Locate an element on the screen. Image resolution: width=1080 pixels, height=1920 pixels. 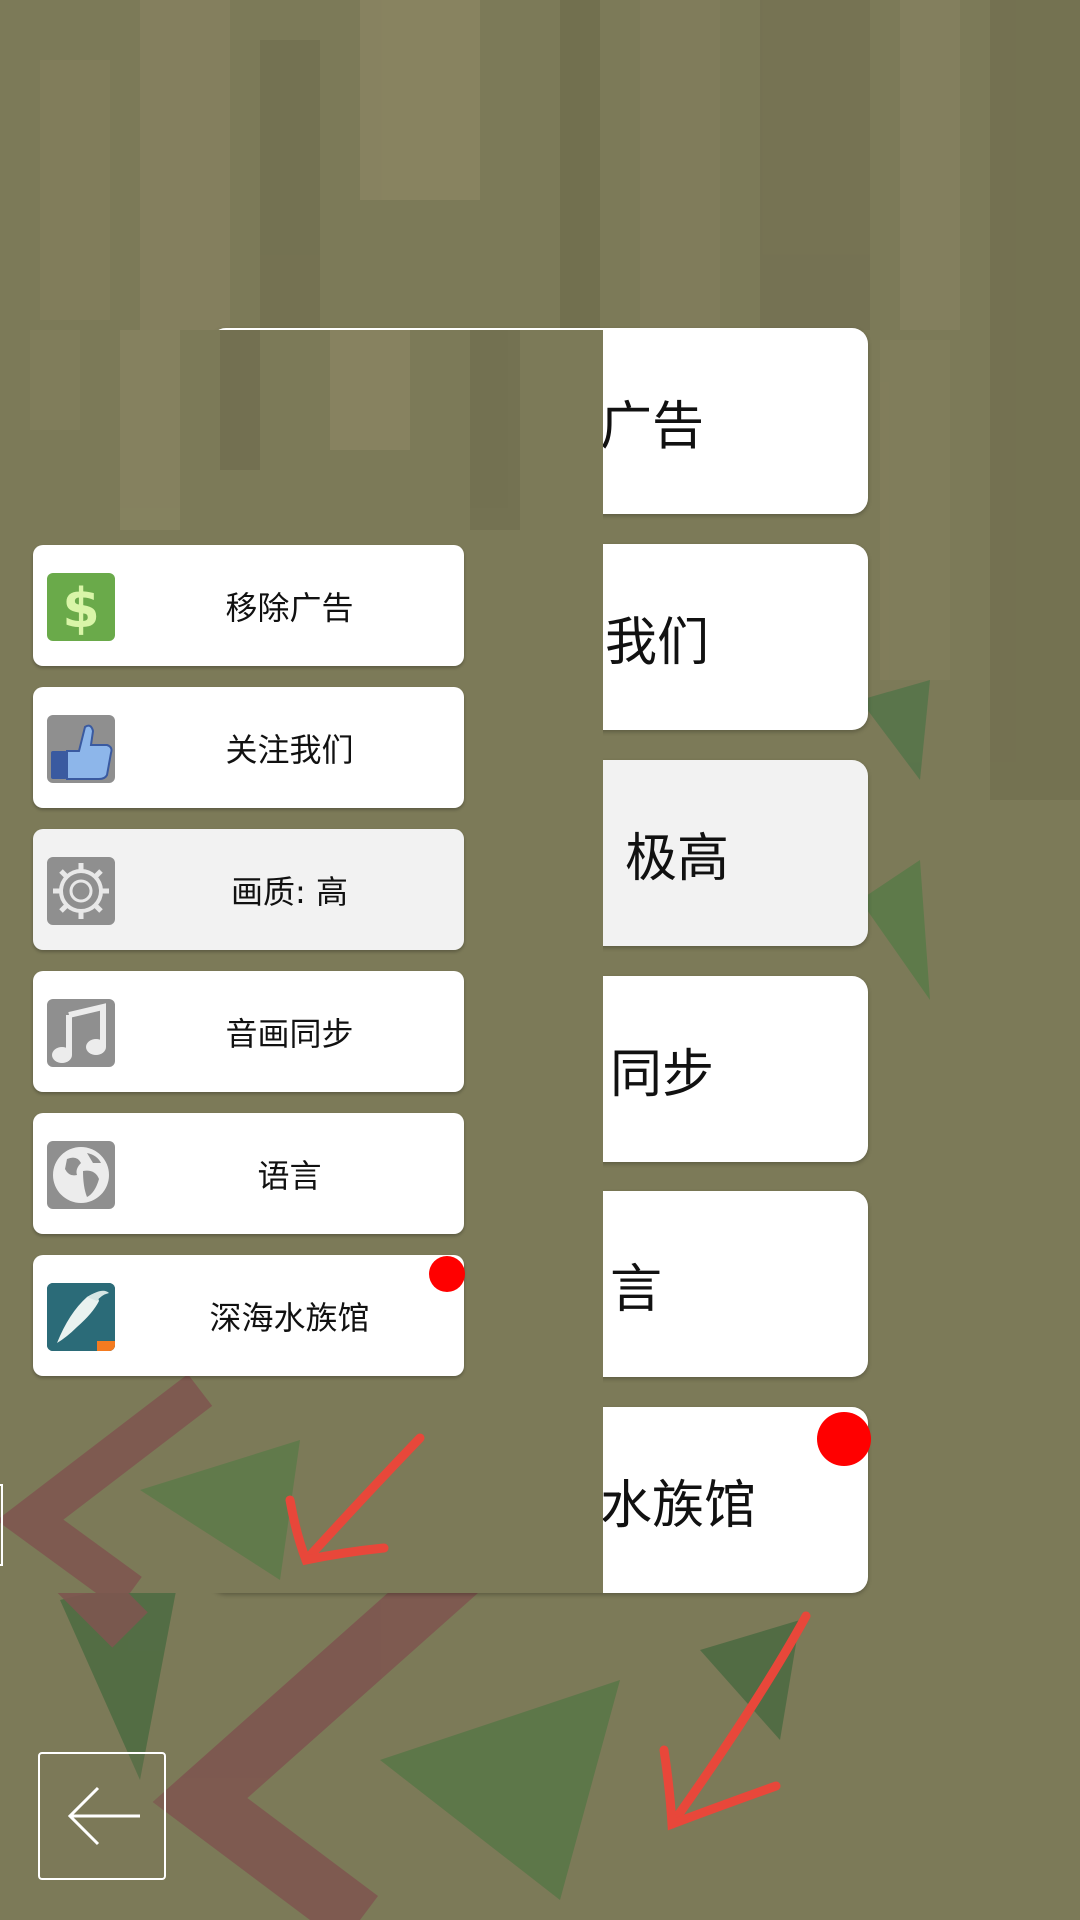
gear-icon is located at coordinates (81, 891).